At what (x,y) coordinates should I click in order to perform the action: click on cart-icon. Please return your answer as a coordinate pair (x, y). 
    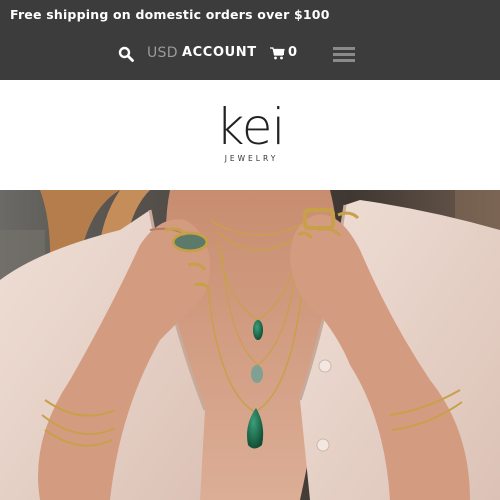
    Looking at the image, I should click on (277, 53).